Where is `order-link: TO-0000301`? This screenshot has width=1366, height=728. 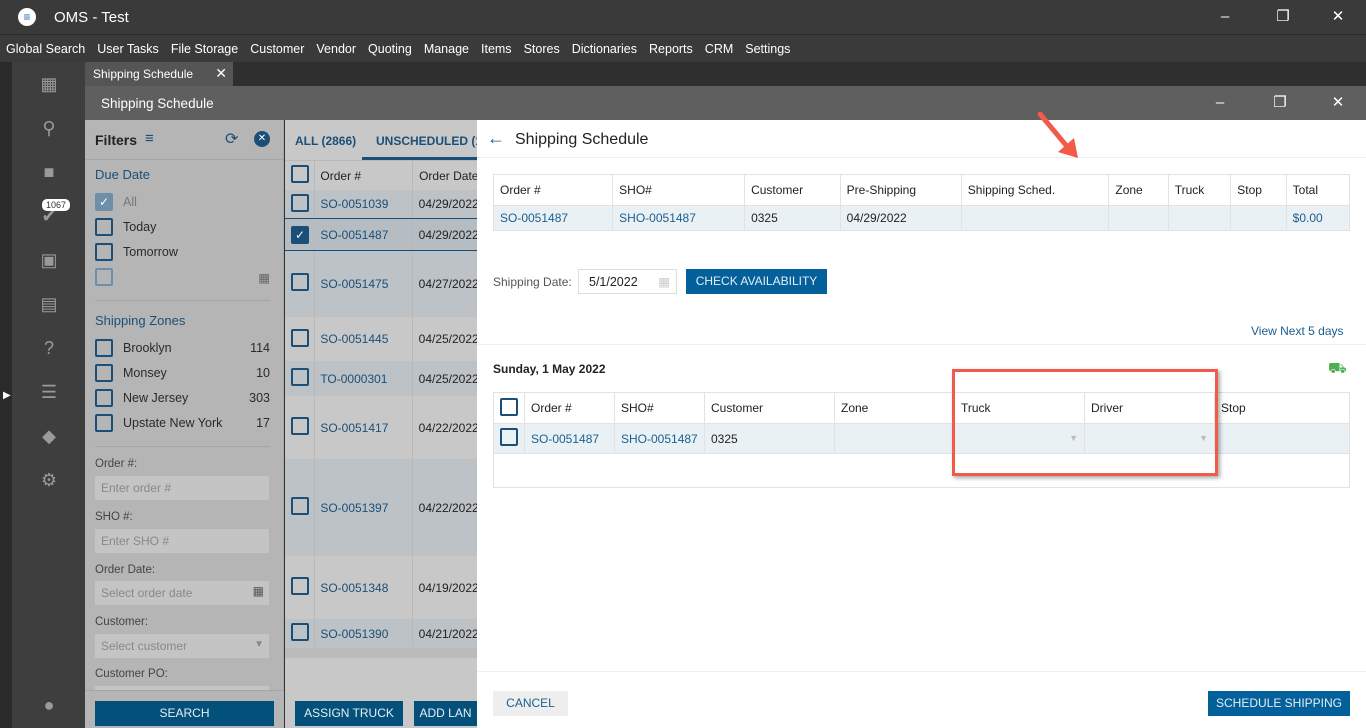 order-link: TO-0000301 is located at coordinates (362, 378).